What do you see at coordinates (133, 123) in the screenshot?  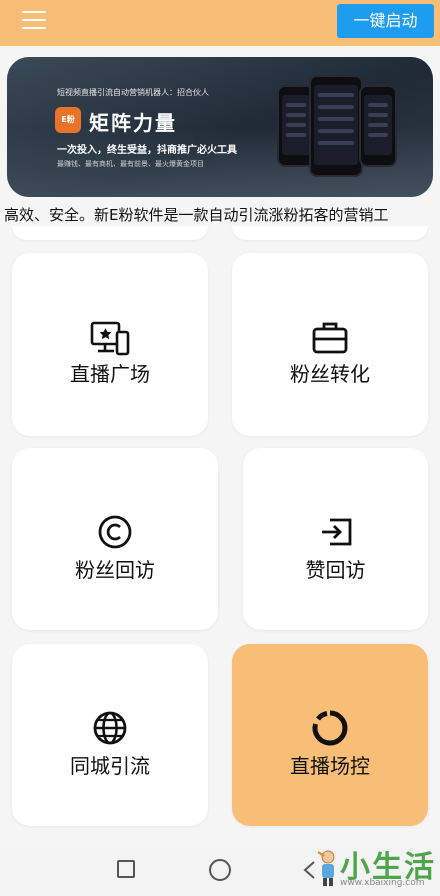 I see `banner-title: 矩阵力量` at bounding box center [133, 123].